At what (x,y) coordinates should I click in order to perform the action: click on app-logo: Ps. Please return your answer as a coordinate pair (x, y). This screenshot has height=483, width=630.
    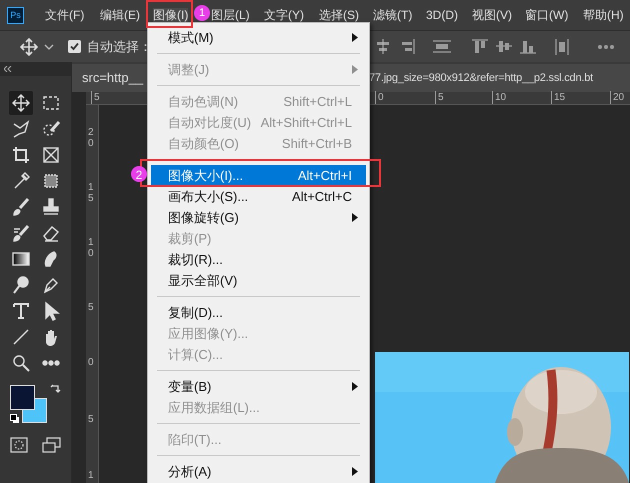
    Looking at the image, I should click on (15, 15).